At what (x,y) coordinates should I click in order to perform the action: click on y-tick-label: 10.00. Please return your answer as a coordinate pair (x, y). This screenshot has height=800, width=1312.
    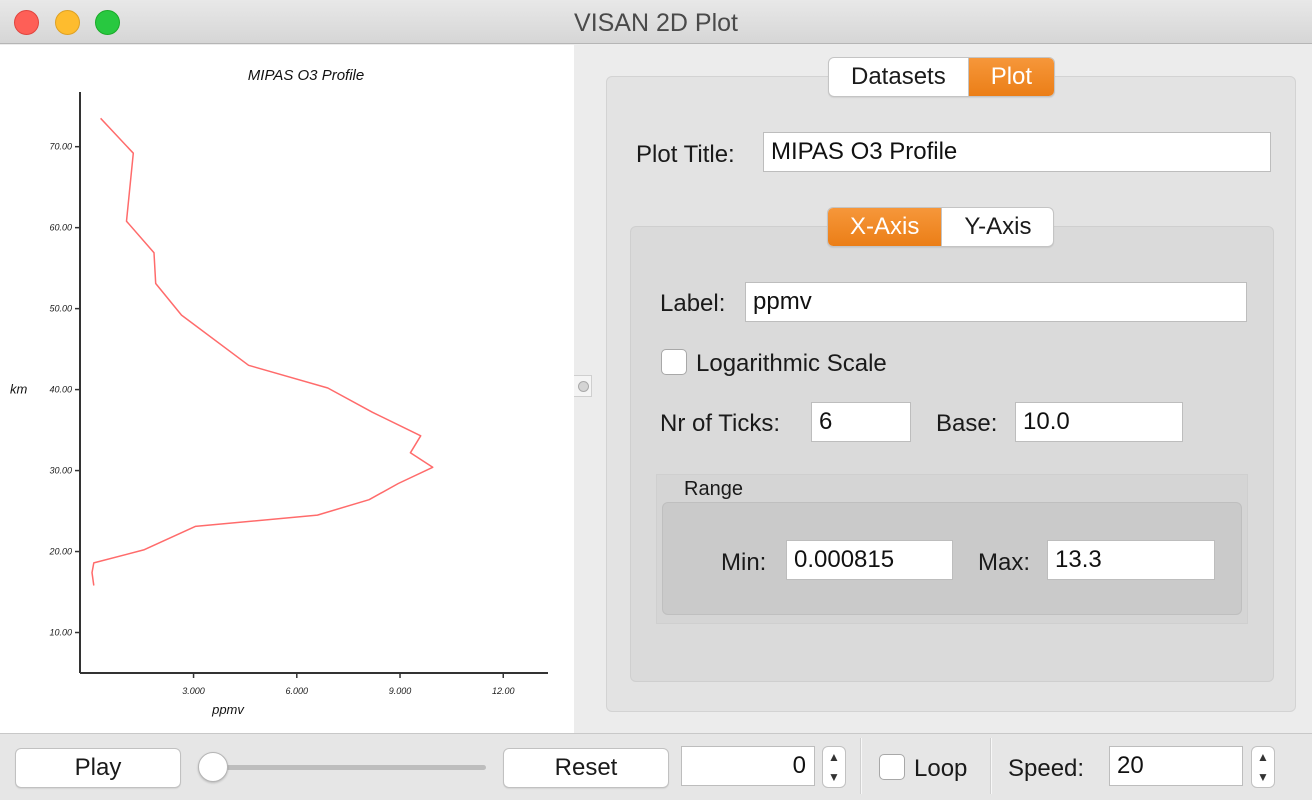
    Looking at the image, I should click on (60, 633).